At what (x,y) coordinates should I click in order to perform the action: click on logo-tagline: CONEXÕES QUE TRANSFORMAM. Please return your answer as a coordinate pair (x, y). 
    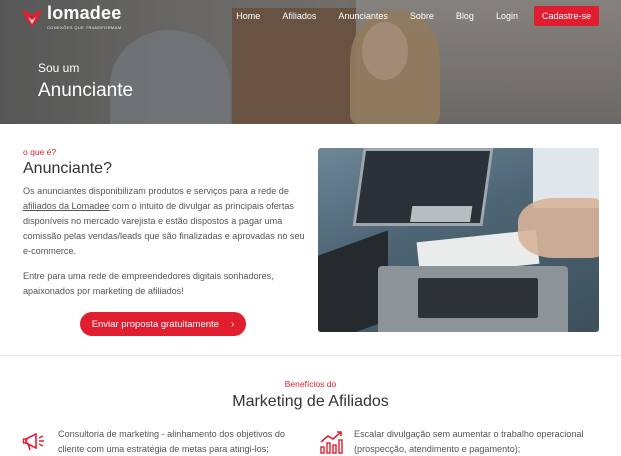
    Looking at the image, I should click on (84, 27).